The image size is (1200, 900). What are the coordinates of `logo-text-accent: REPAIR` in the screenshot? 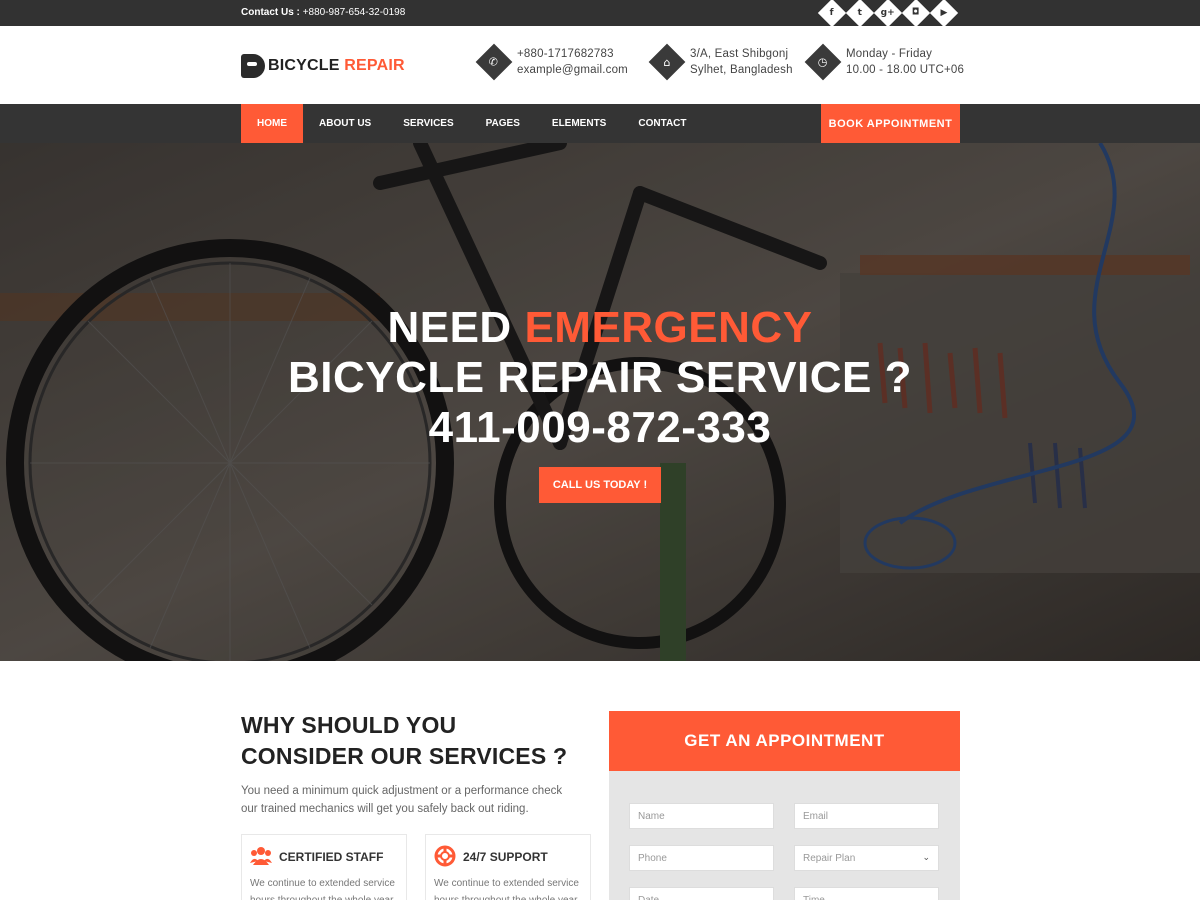 It's located at (374, 65).